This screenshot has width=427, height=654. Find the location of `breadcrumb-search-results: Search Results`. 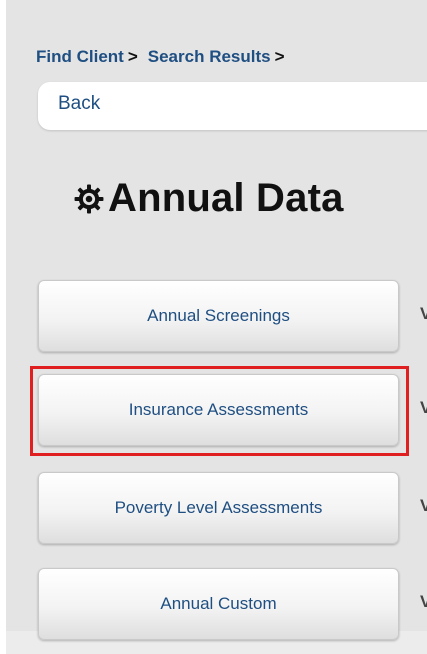

breadcrumb-search-results: Search Results is located at coordinates (209, 57).